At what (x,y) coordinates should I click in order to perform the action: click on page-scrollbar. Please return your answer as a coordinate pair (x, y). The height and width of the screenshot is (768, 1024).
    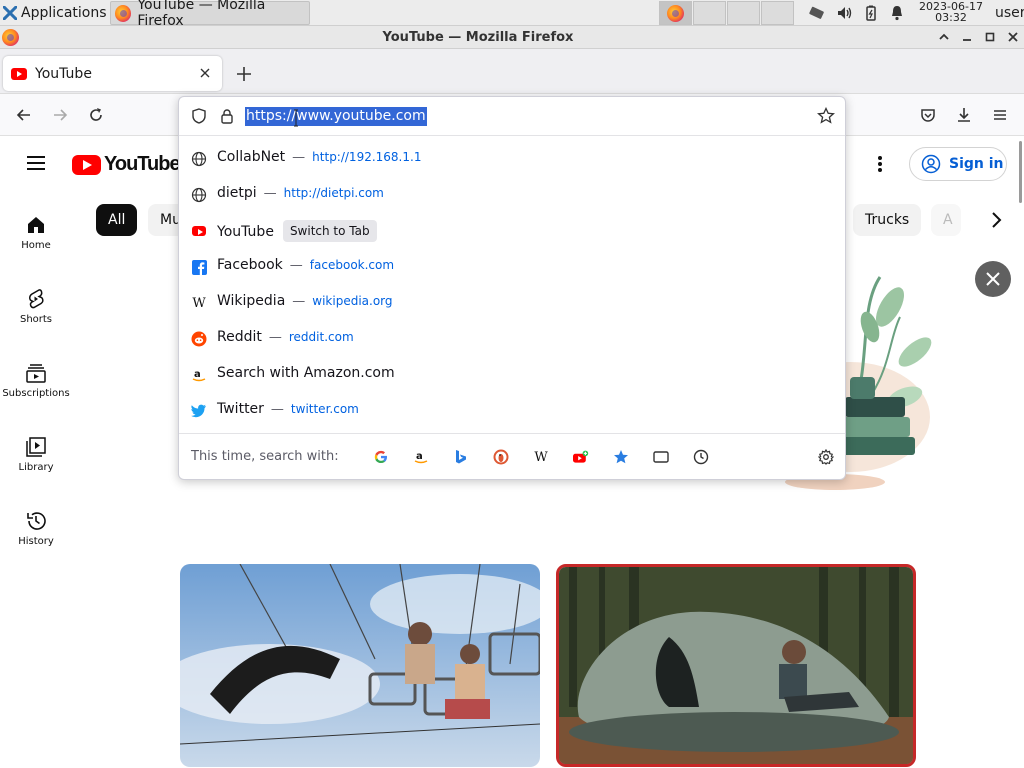
    Looking at the image, I should click on (1020, 452).